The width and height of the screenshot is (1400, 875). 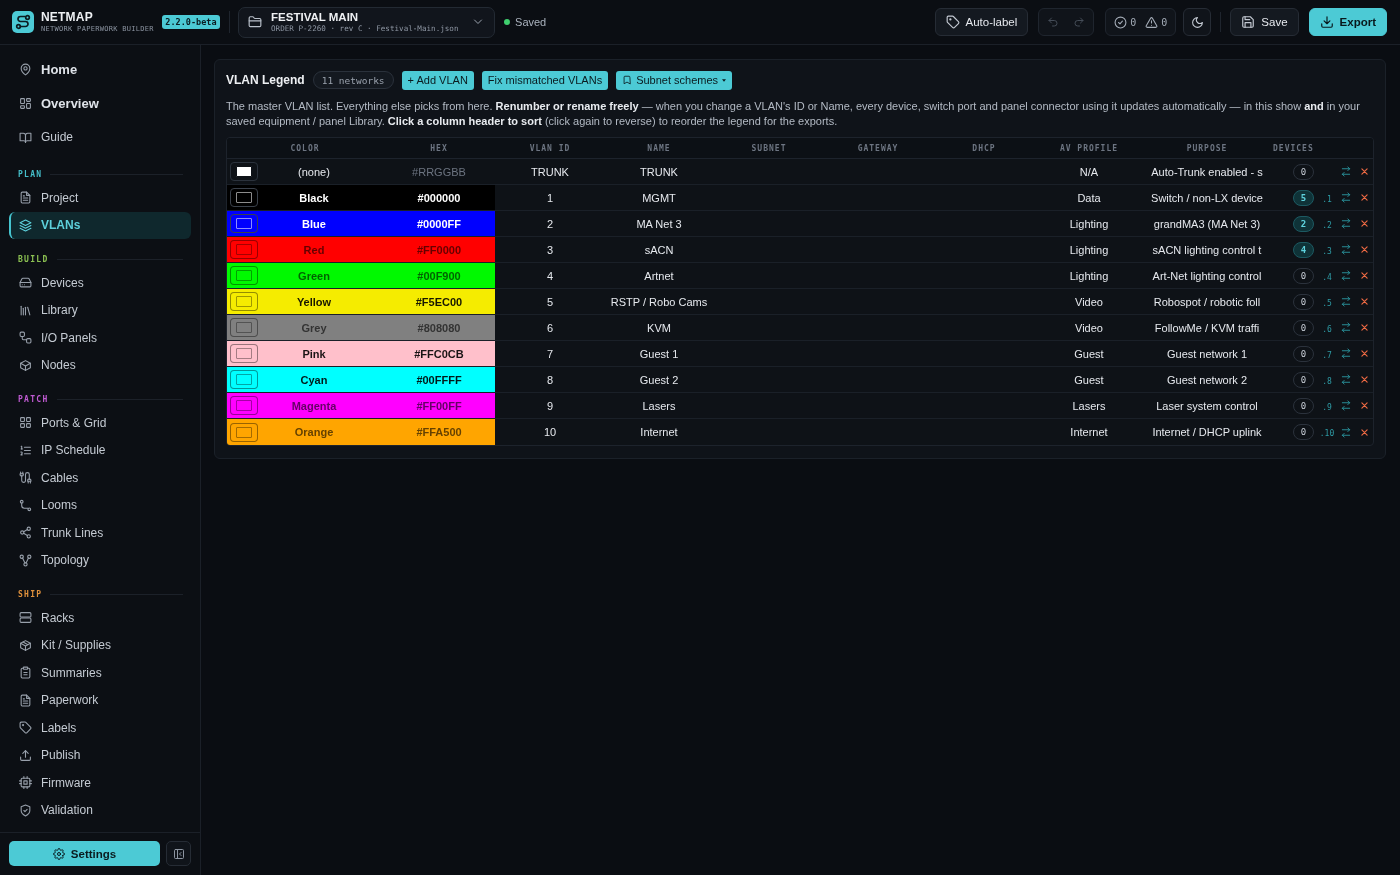 What do you see at coordinates (550, 148) in the screenshot?
I see `column-header: VLAN ID` at bounding box center [550, 148].